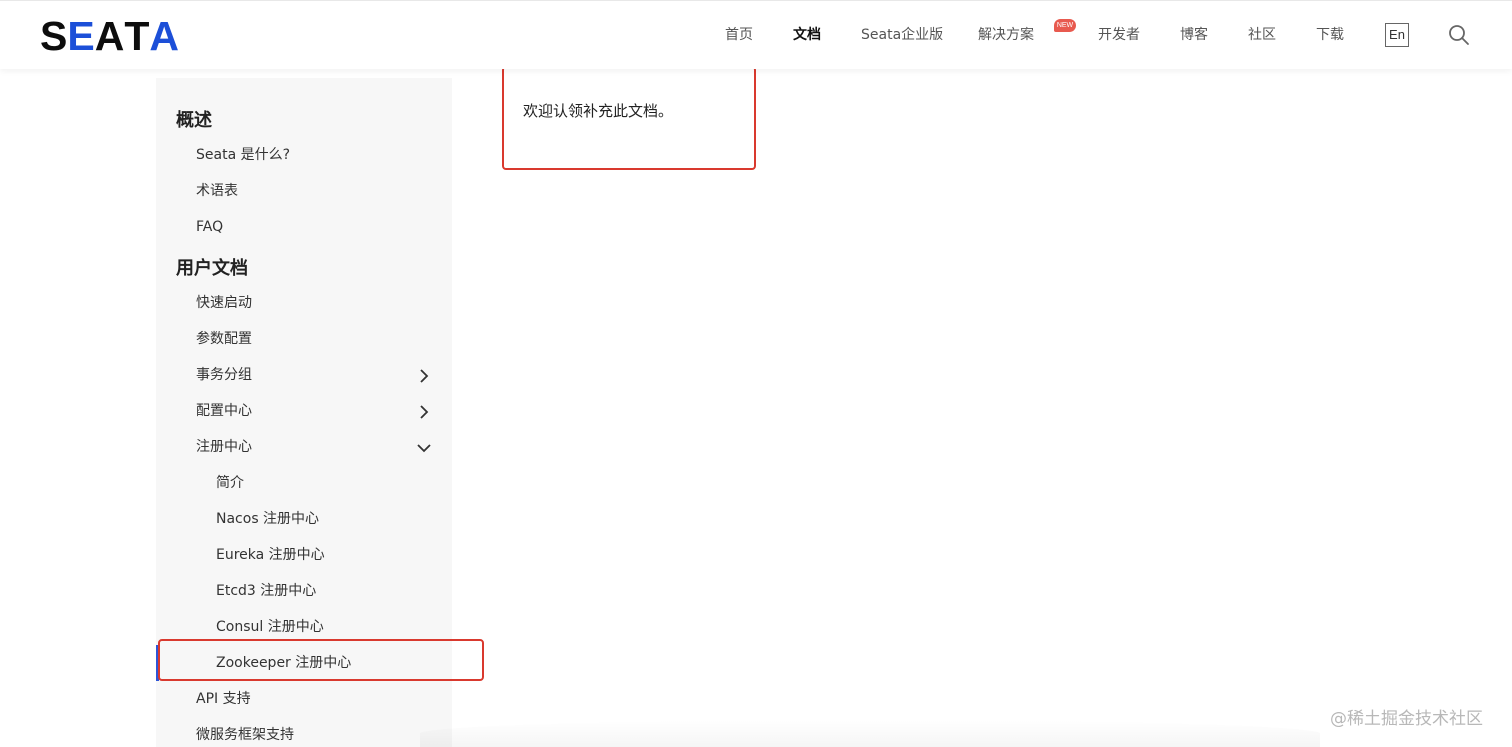  Describe the element at coordinates (267, 519) in the screenshot. I see `sidebar-item-registry-nacos: Nacos 注册中心` at that location.